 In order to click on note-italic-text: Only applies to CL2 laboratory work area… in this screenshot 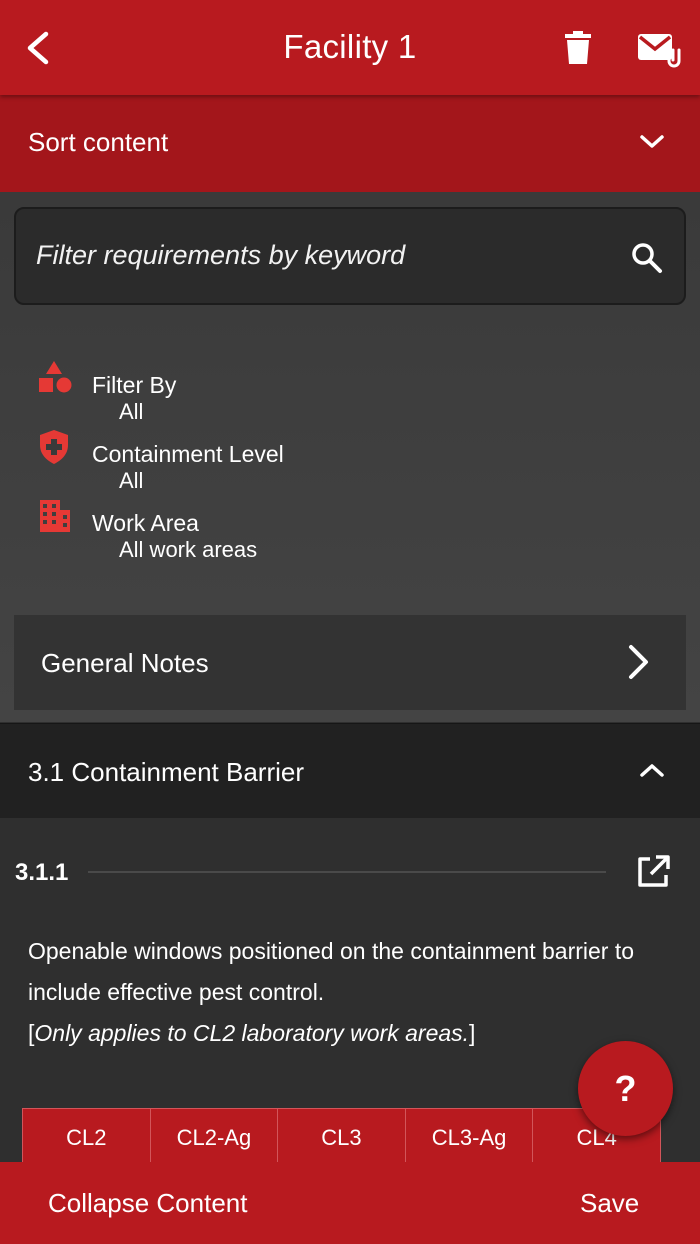, I will do `click(252, 1033)`.